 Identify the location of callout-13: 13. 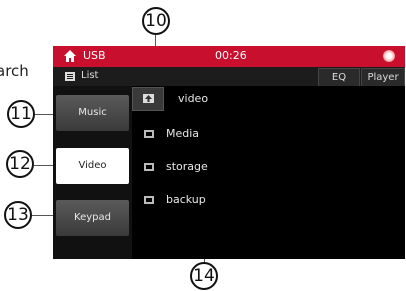
(18, 215).